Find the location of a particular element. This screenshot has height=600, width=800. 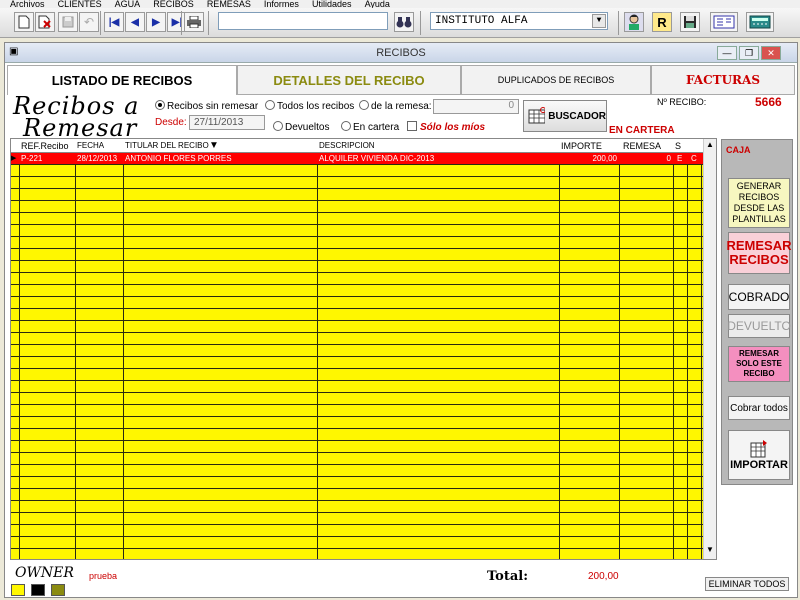

import-icon is located at coordinates (758, 449).